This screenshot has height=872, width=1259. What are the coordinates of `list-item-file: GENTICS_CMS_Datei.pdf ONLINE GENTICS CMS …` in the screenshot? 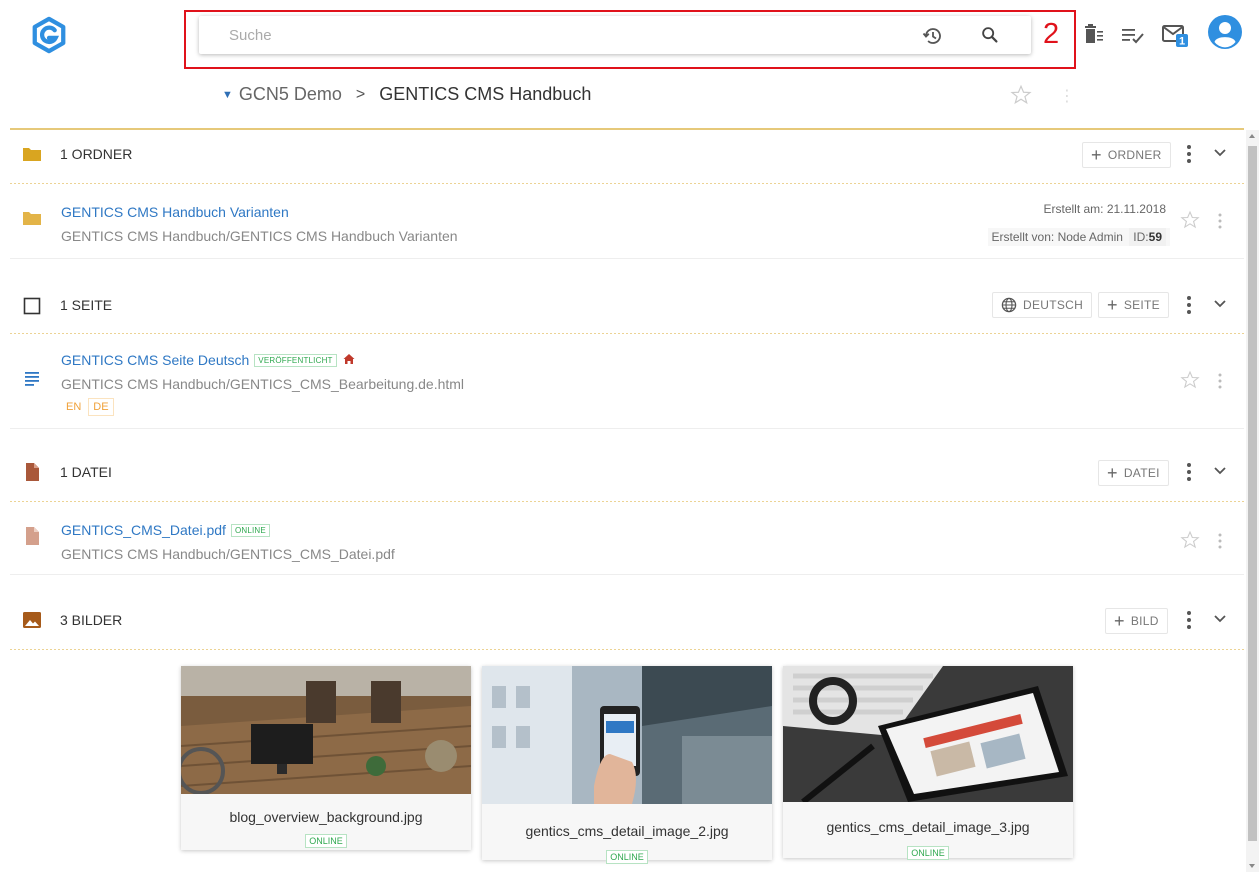 It's located at (627, 538).